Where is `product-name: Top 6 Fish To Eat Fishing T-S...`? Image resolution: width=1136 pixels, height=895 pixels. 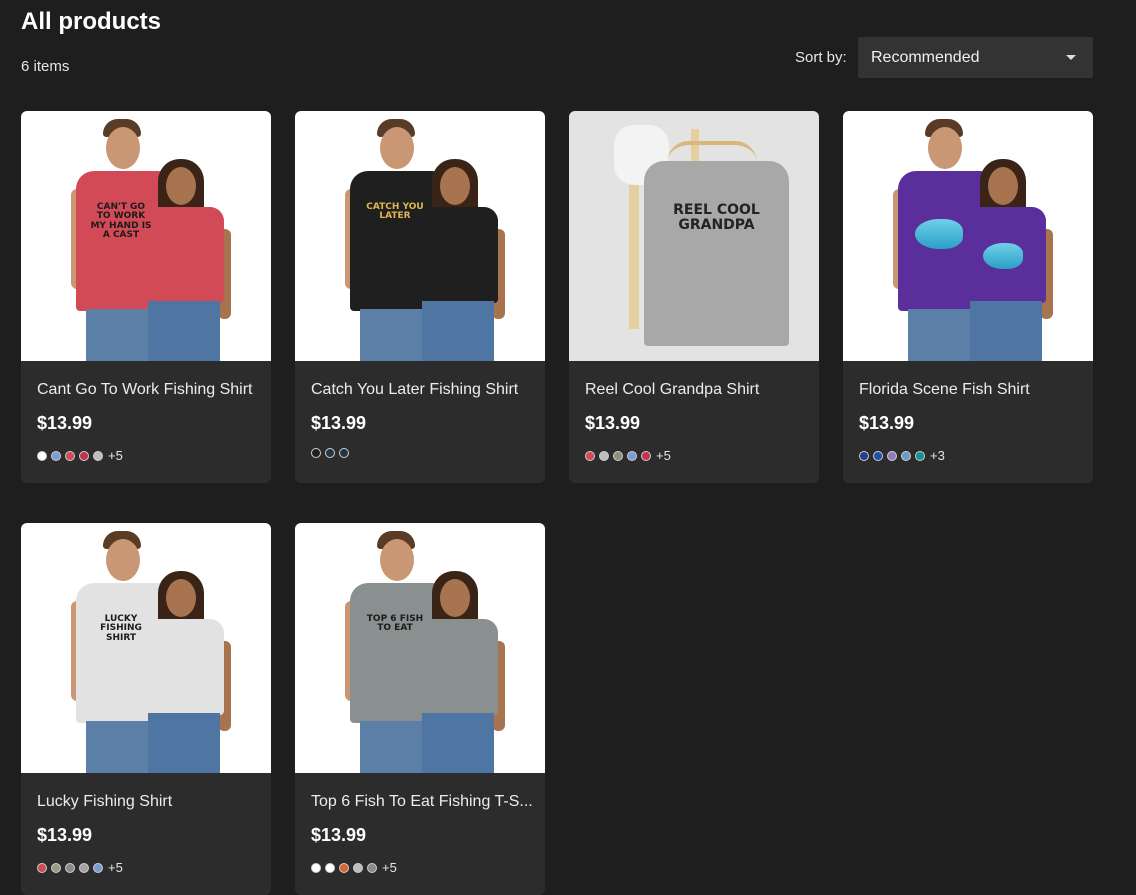 product-name: Top 6 Fish To Eat Fishing T-S... is located at coordinates (422, 802).